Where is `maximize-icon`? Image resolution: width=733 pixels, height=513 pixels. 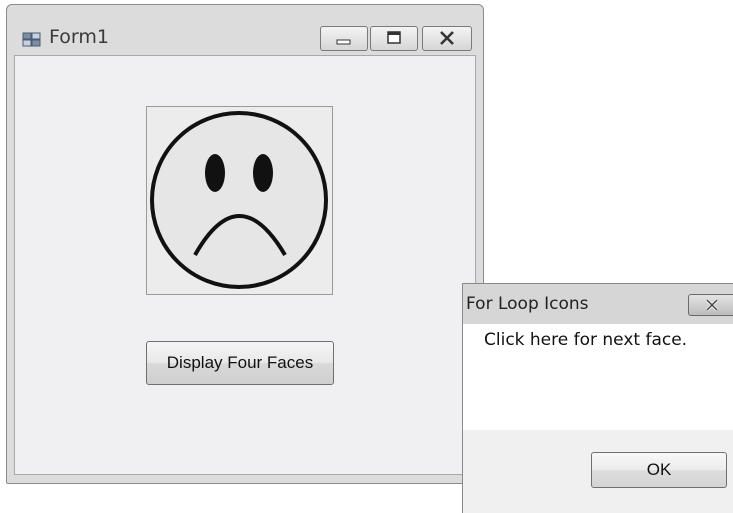 maximize-icon is located at coordinates (394, 42).